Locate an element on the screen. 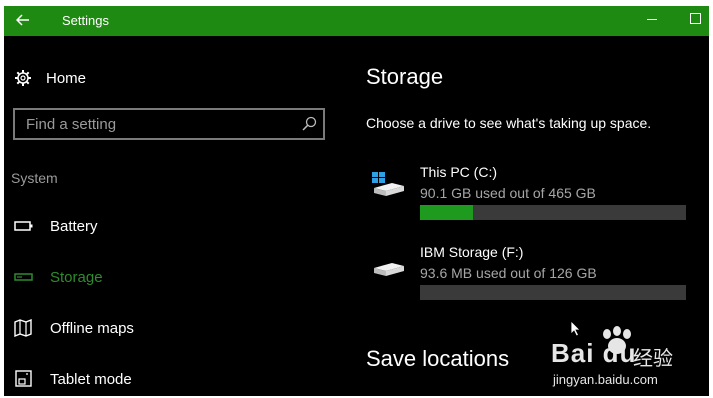 The height and width of the screenshot is (398, 713). search-icon is located at coordinates (309, 123).